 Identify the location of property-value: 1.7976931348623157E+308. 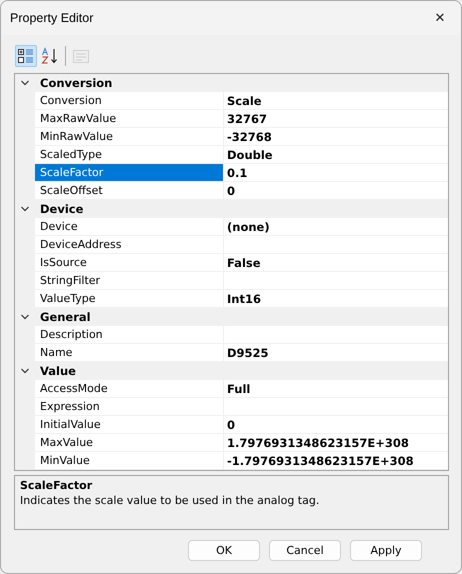
(336, 442).